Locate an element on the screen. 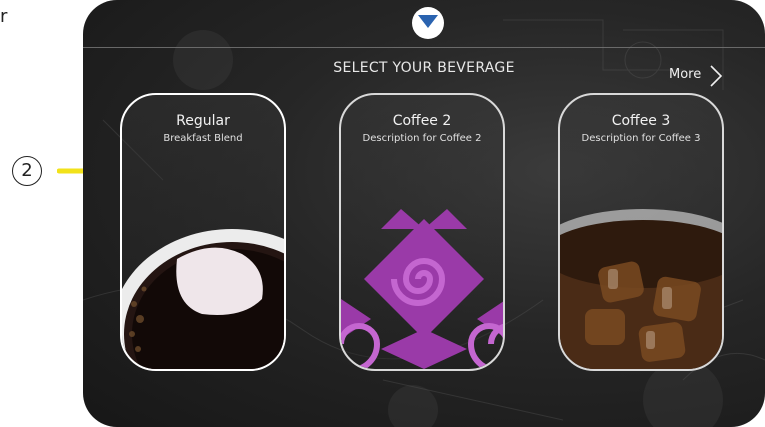 The width and height of the screenshot is (765, 427). hot-coffee-cup-image is located at coordinates (203, 299).